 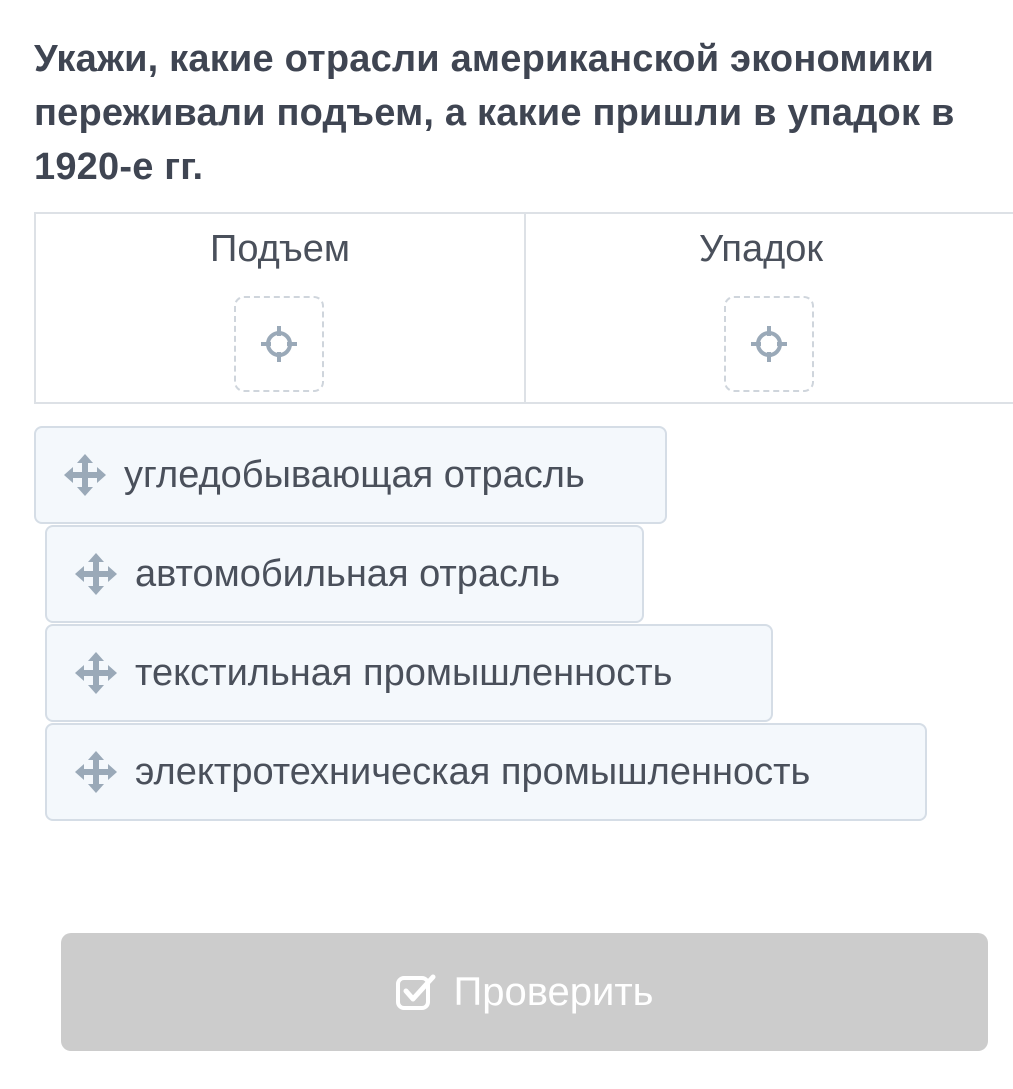 I want to click on drag-item-auto: автомобильная отрасль, so click(x=344, y=574).